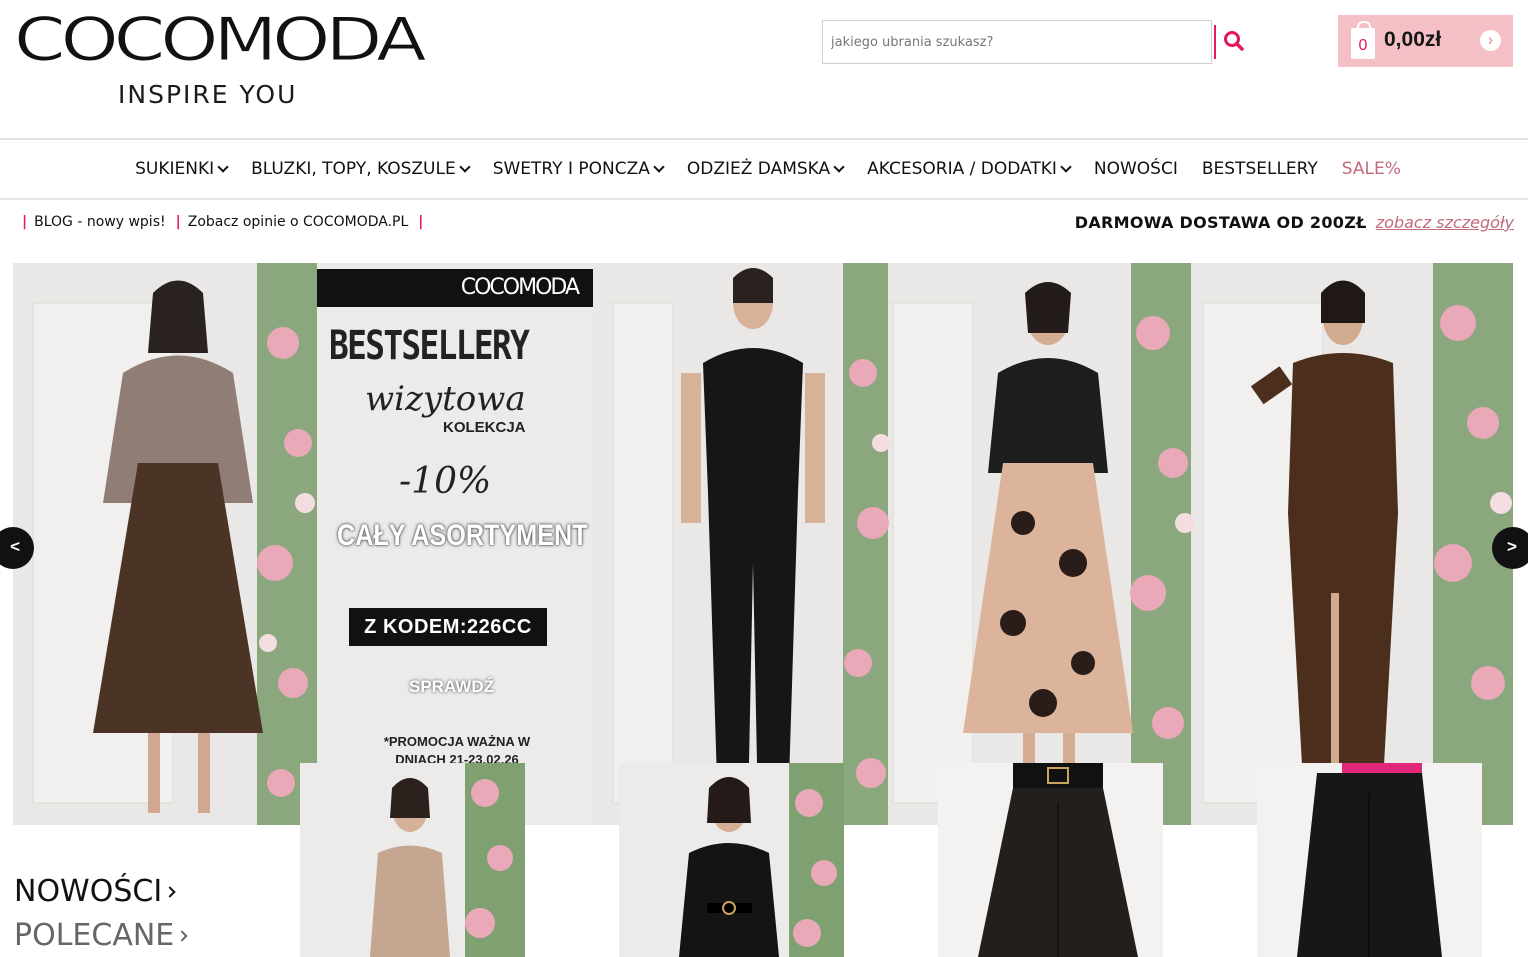 The width and height of the screenshot is (1528, 957). Describe the element at coordinates (1445, 222) in the screenshot. I see `shipping-details-link: zobacz szczegóły` at that location.